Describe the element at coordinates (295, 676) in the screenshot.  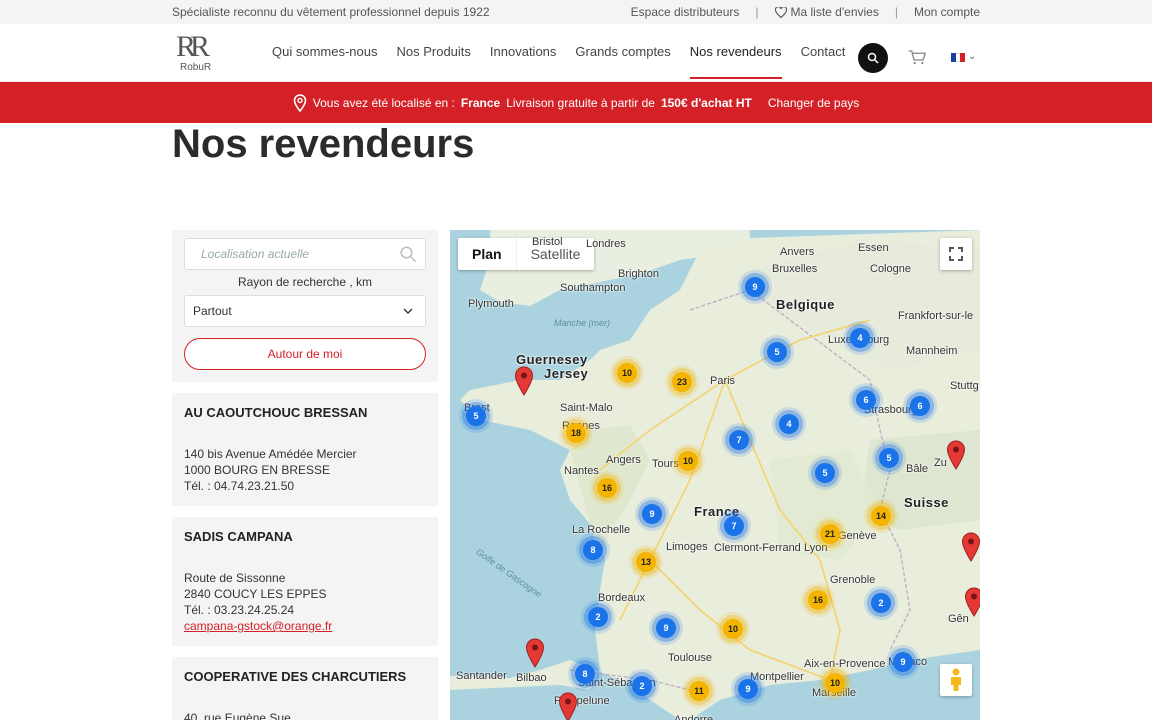
I see `store-name: COOPERATIVE DES CHARCUTIERS` at that location.